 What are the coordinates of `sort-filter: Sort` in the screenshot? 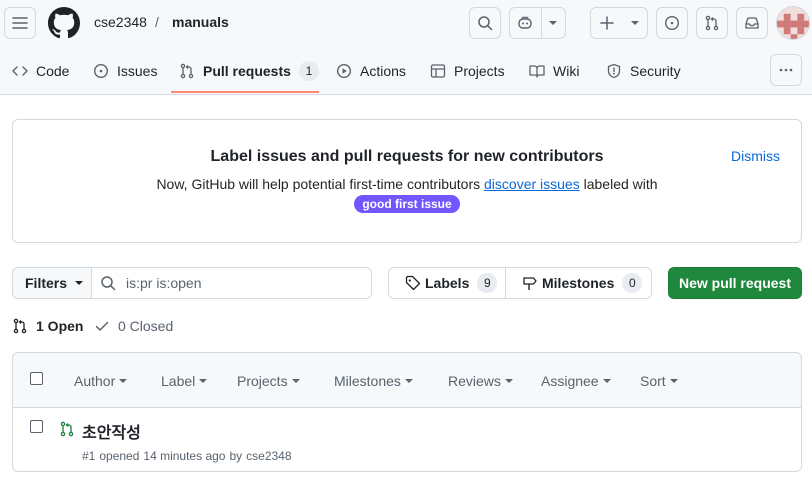 It's located at (659, 381).